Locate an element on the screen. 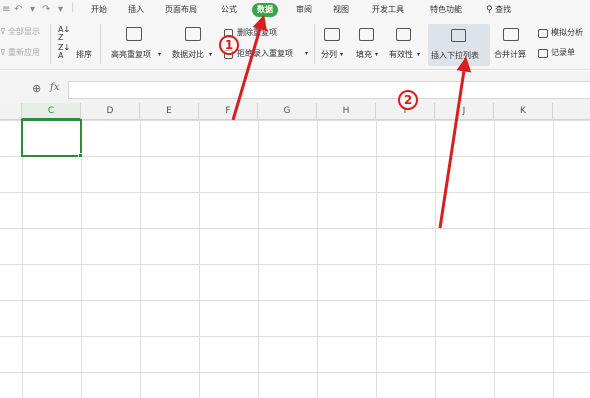 Image resolution: width=590 pixels, height=398 pixels. arrow-to-data-tab is located at coordinates (249, 67).